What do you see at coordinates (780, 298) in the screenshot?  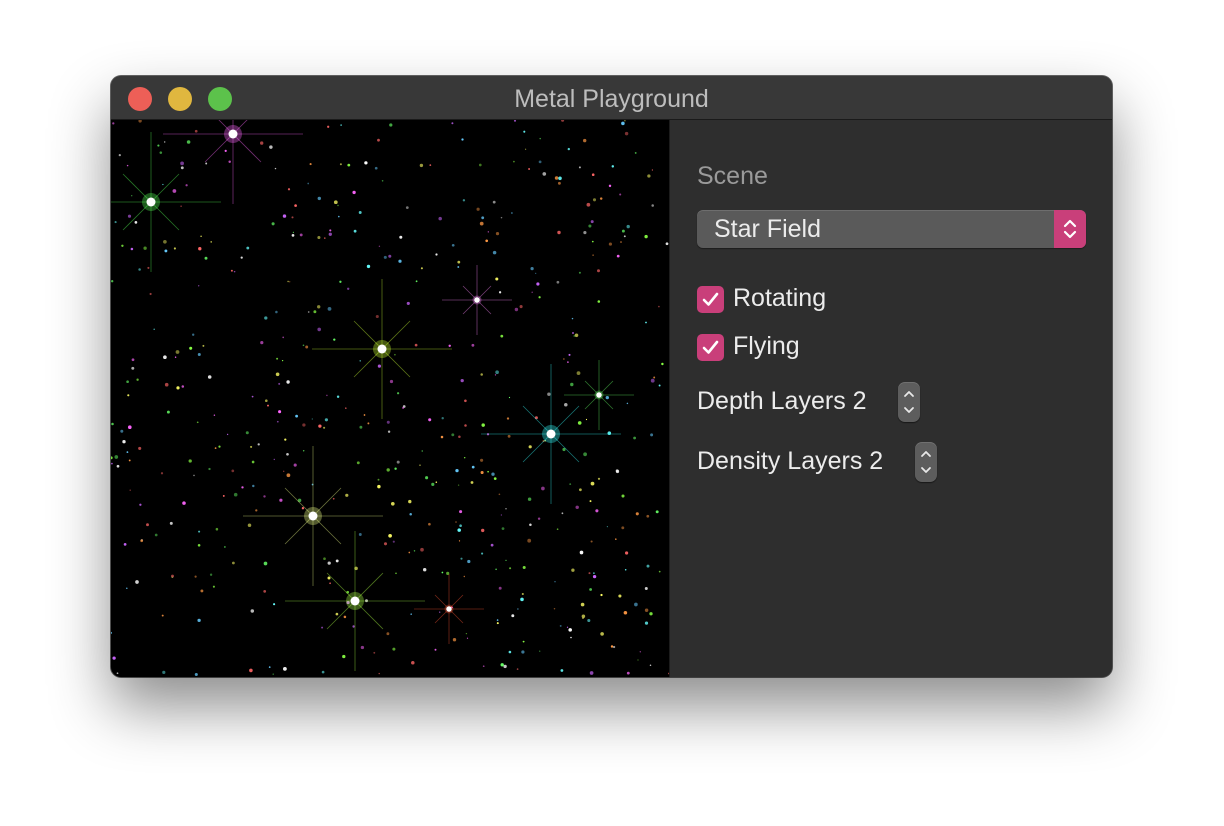 I see `rotating-label: Rotating` at bounding box center [780, 298].